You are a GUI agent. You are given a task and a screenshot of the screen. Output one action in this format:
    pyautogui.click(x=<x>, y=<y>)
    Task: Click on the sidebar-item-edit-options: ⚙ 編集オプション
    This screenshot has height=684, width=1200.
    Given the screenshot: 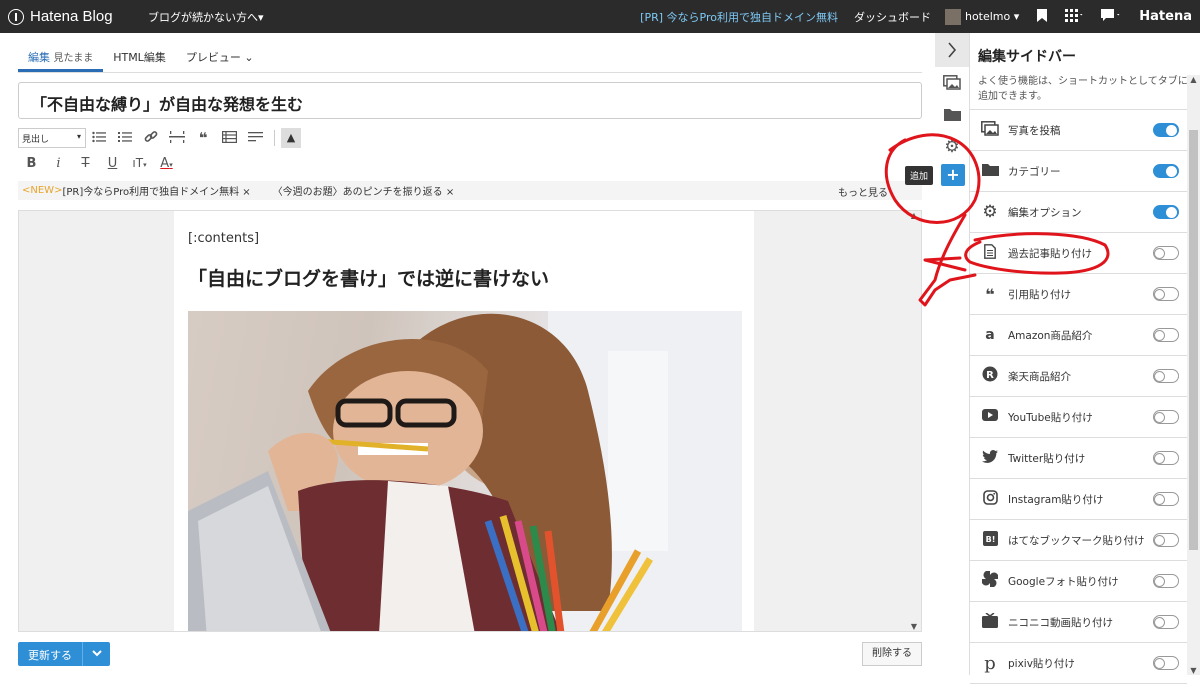 What is the action you would take?
    pyautogui.click(x=1078, y=212)
    